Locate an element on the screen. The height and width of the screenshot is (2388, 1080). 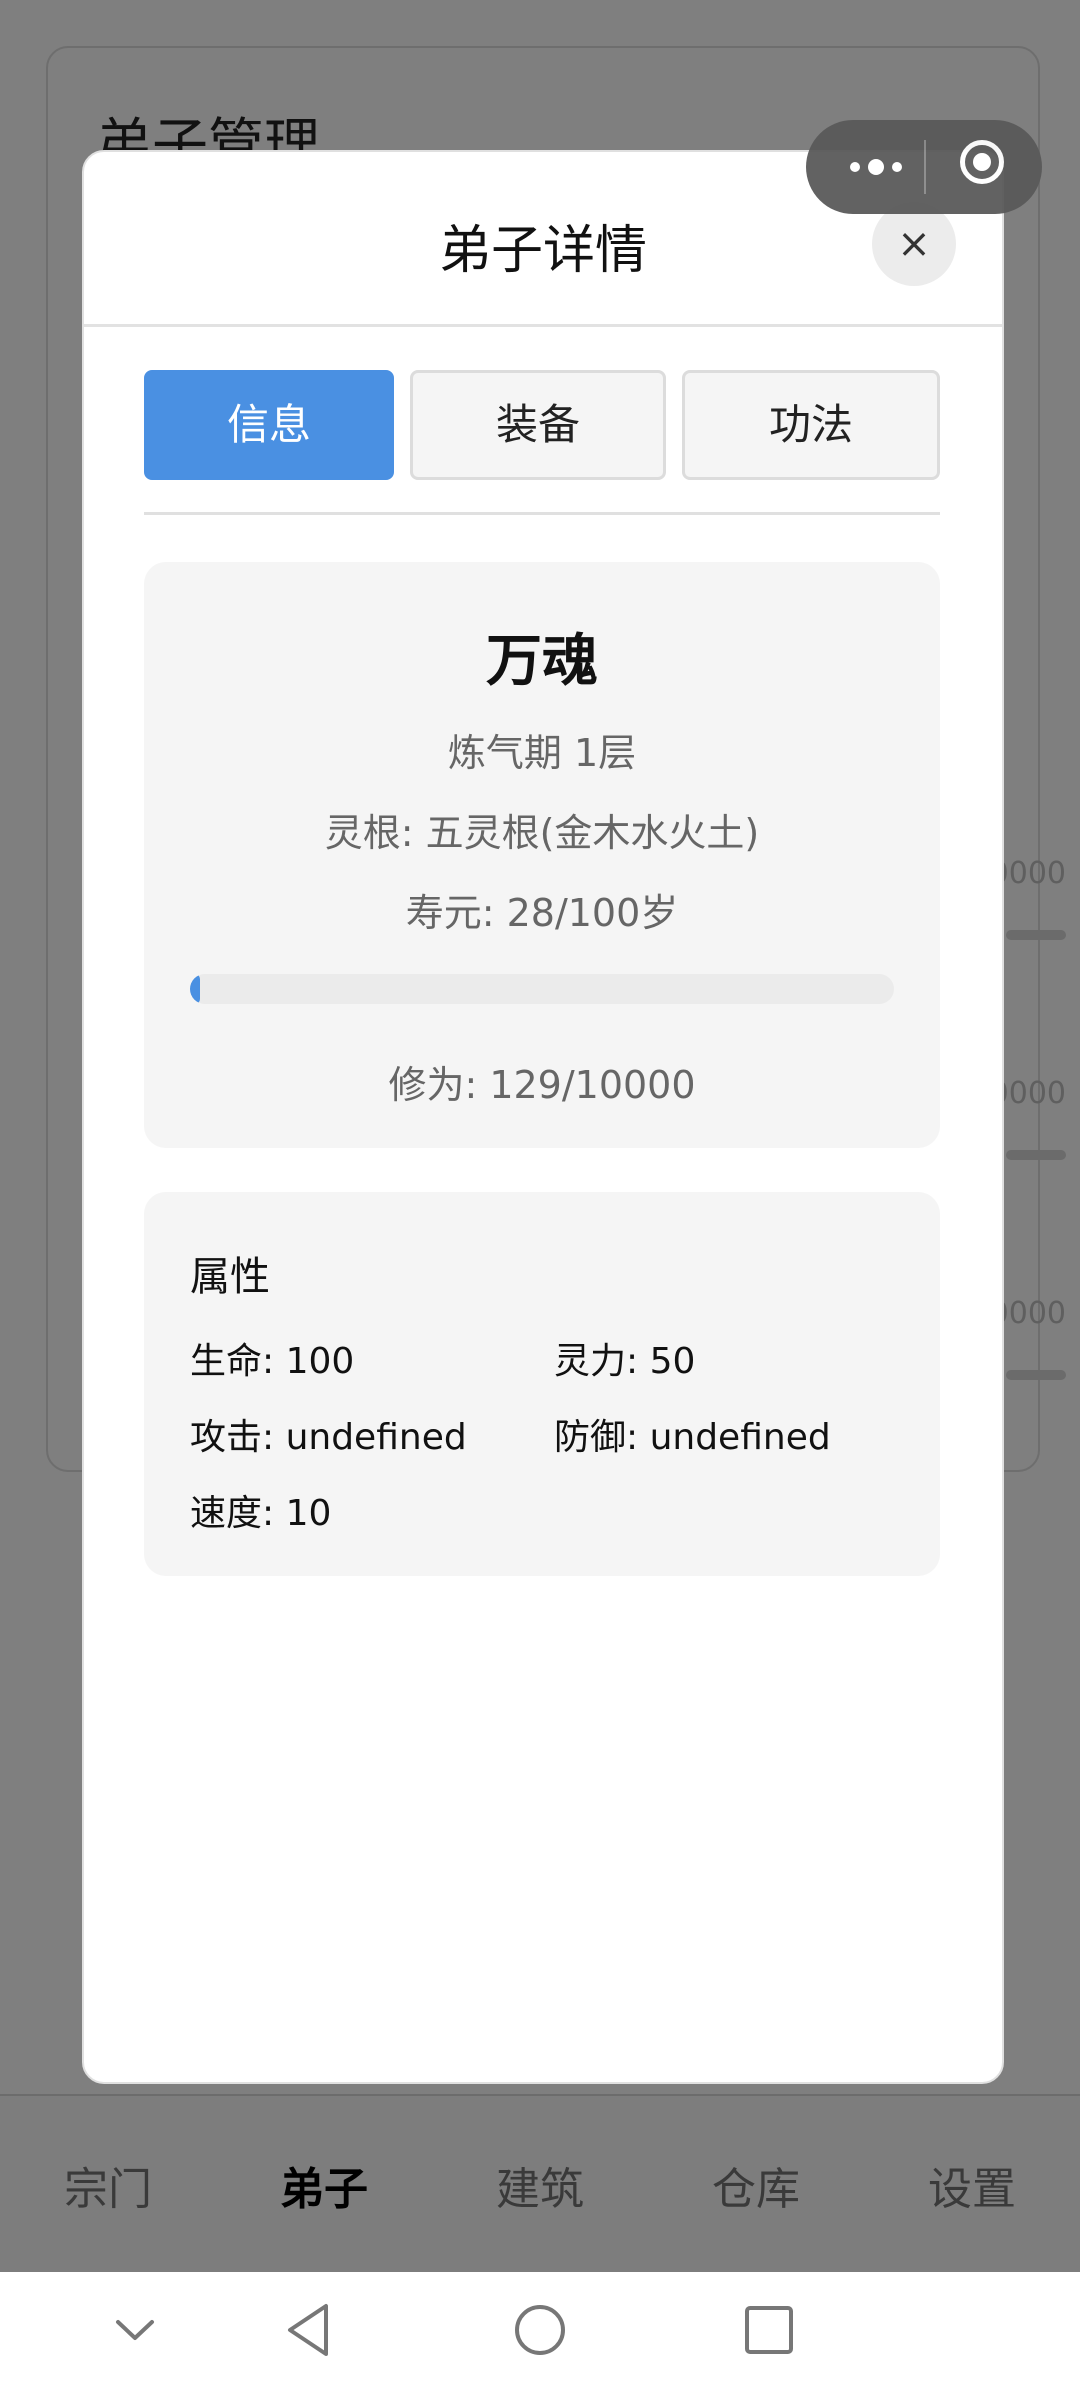
cultivation-progress-bar is located at coordinates (542, 989).